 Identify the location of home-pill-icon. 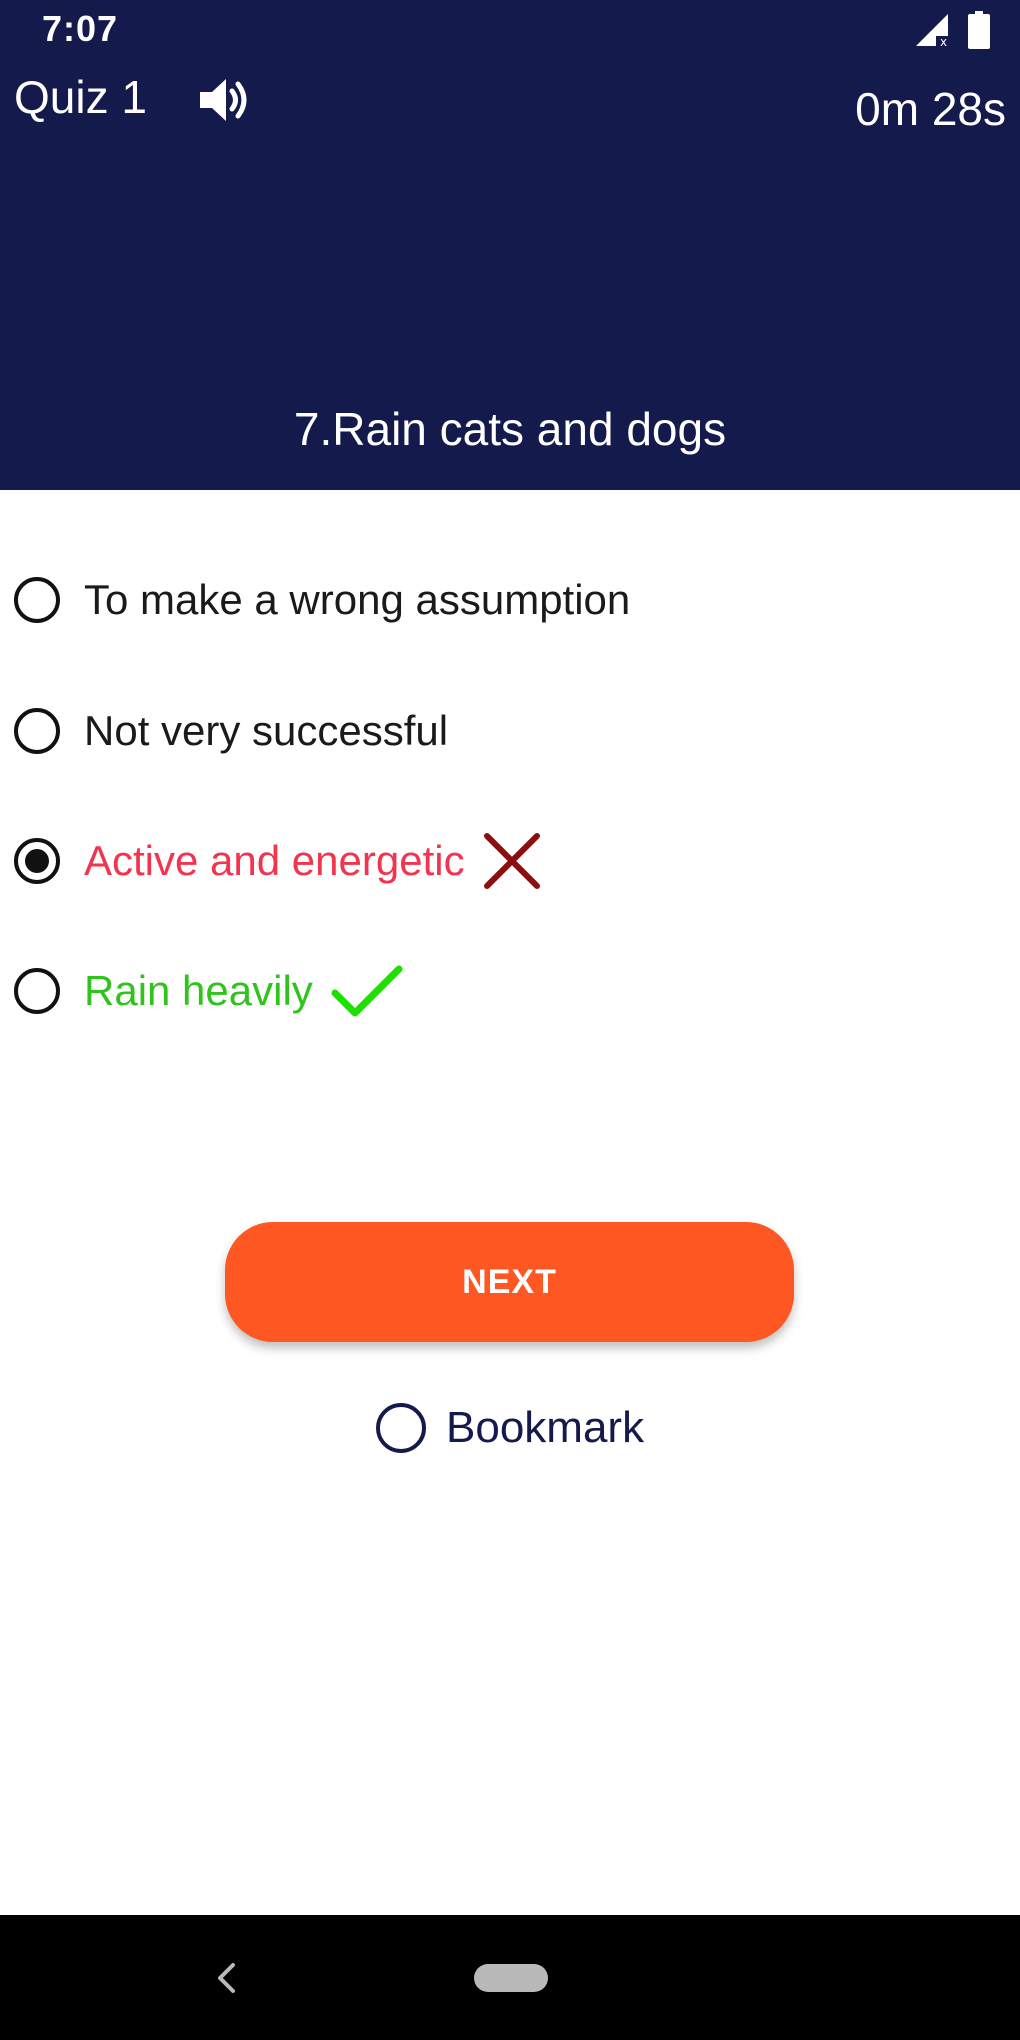
(511, 1978).